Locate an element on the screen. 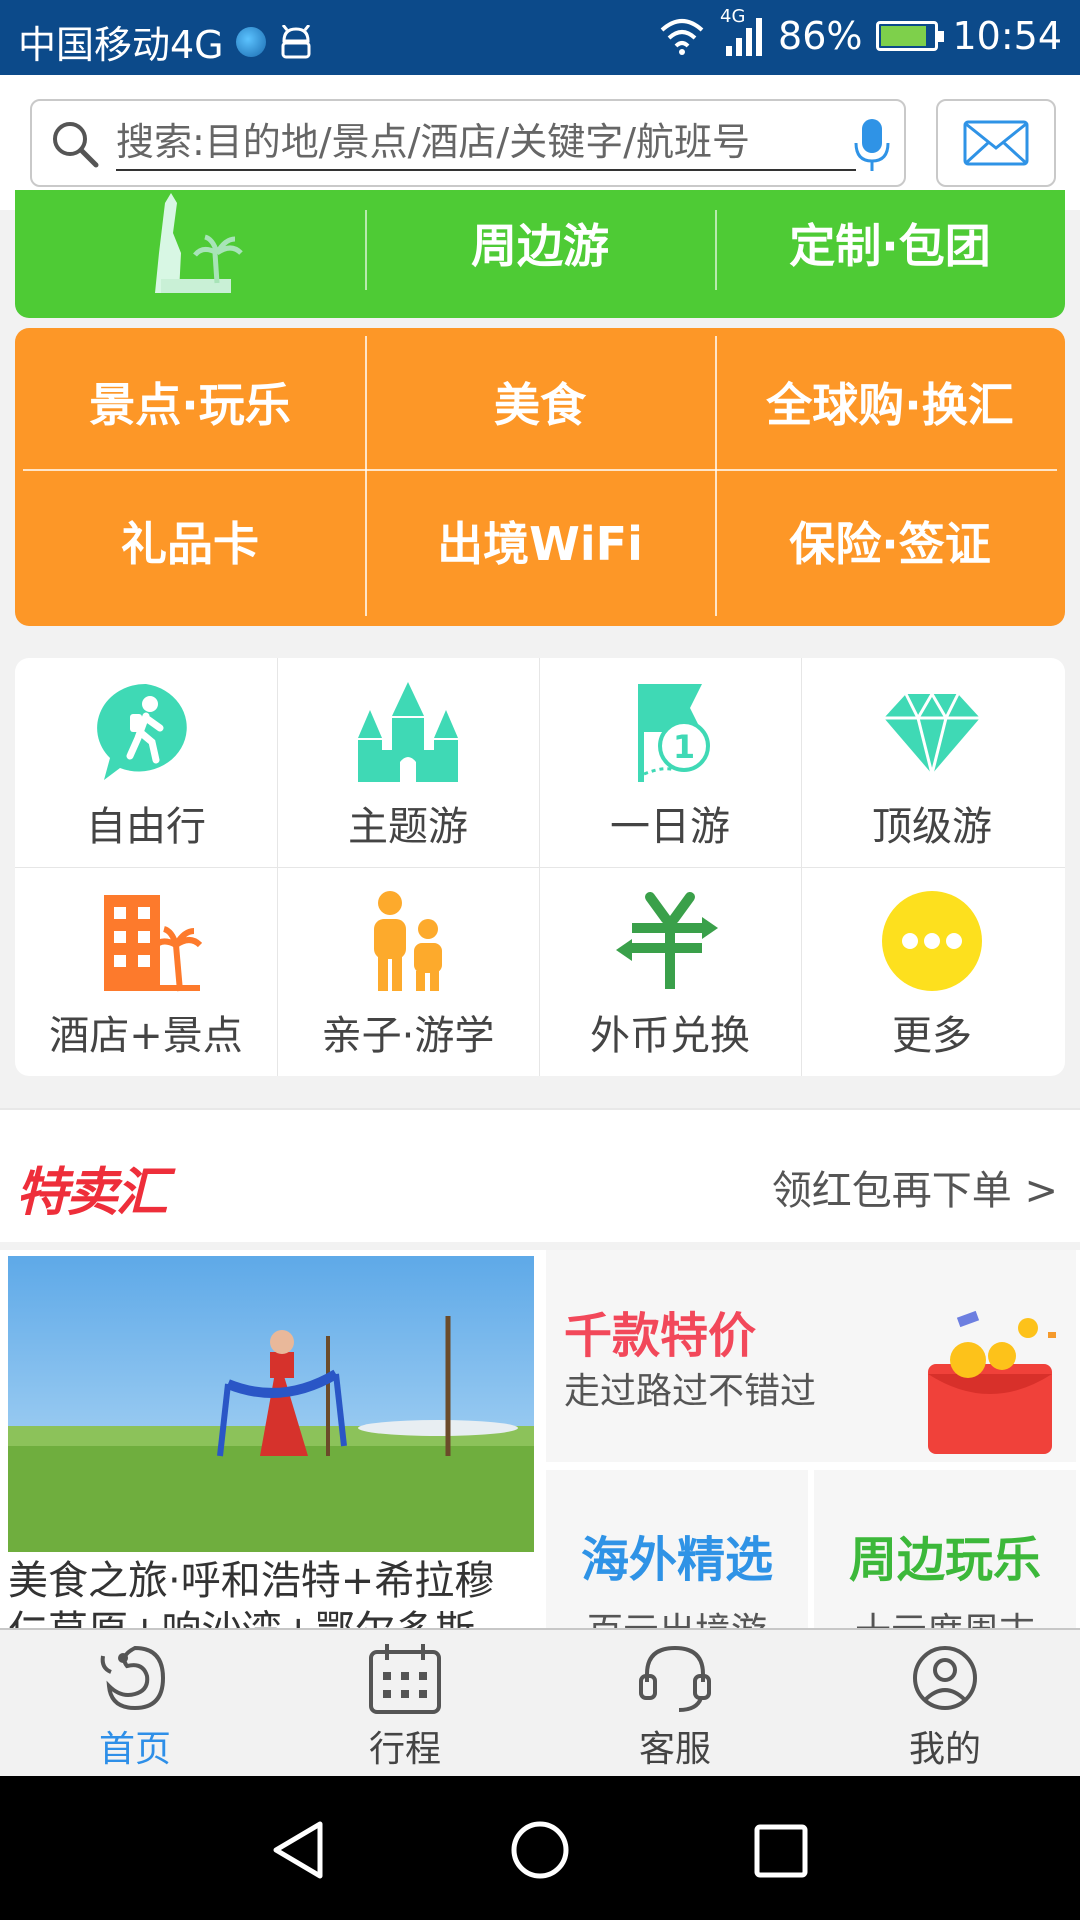  deal-card-subtitle: 走过路过不错过 is located at coordinates (690, 1391).